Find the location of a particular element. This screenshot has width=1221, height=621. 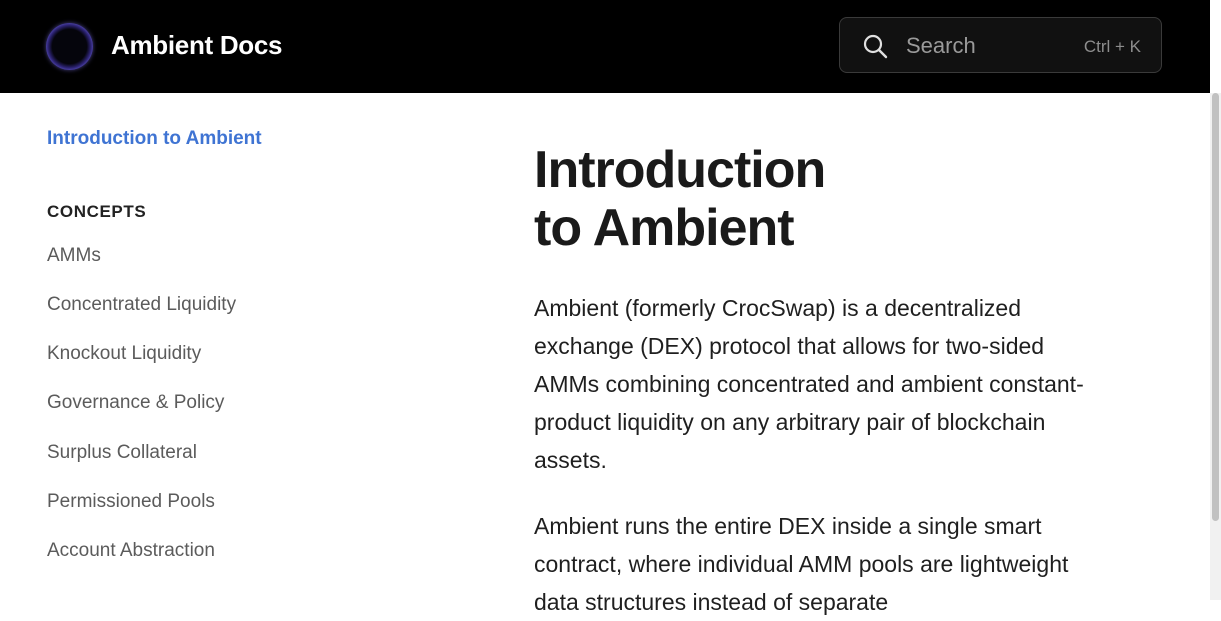

sidebar-section-heading: CONCEPTS is located at coordinates (97, 211).